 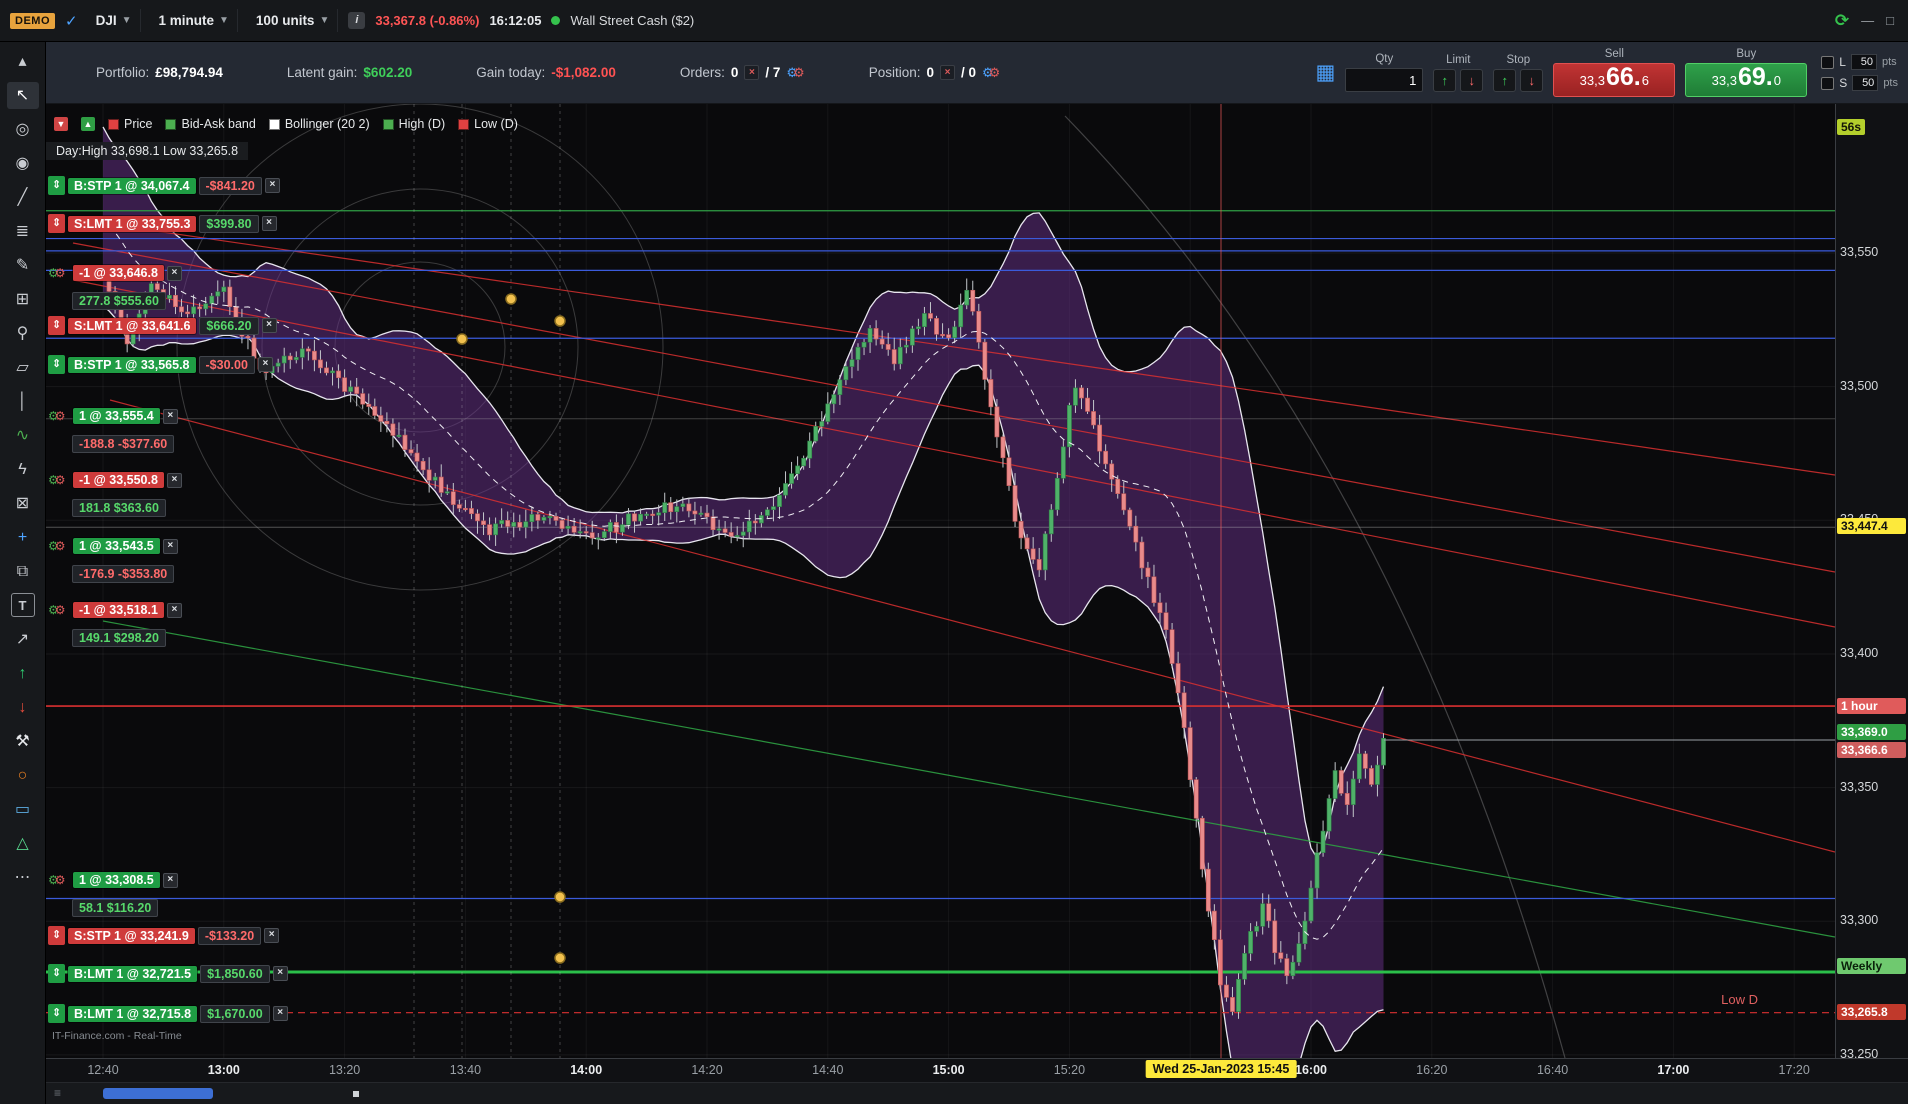 What do you see at coordinates (22, 95) in the screenshot?
I see `cursor-tool-icon: ↖` at bounding box center [22, 95].